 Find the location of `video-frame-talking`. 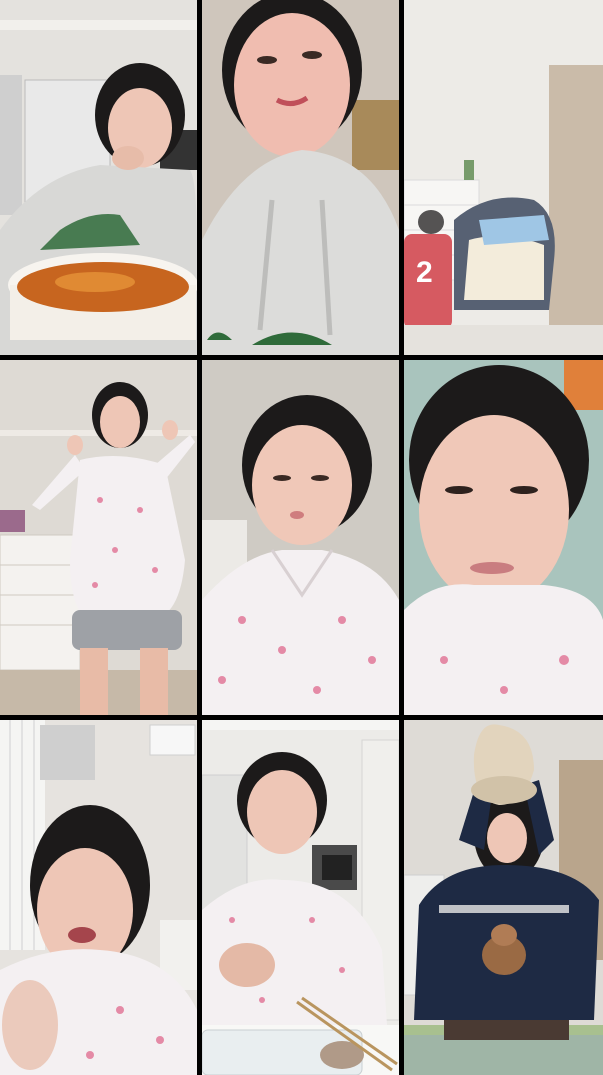

video-frame-talking is located at coordinates (98, 897).